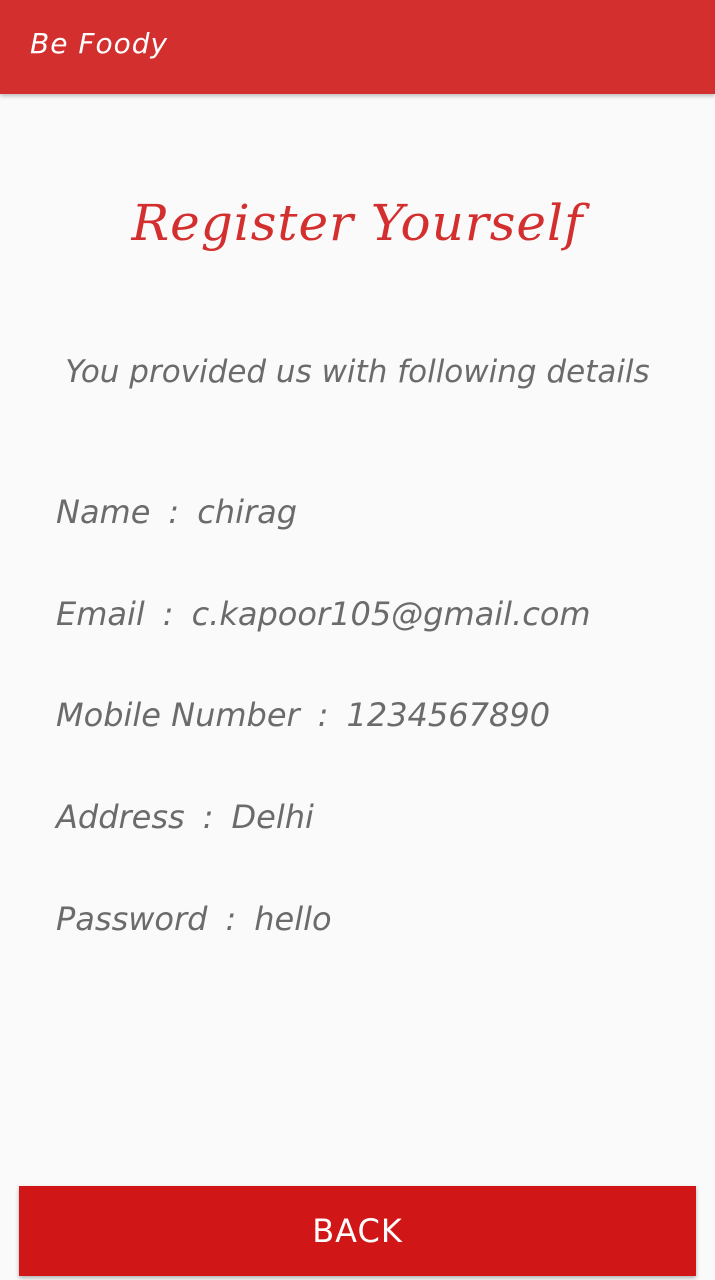 The width and height of the screenshot is (715, 1280). I want to click on detail-value-address: Delhi, so click(272, 817).